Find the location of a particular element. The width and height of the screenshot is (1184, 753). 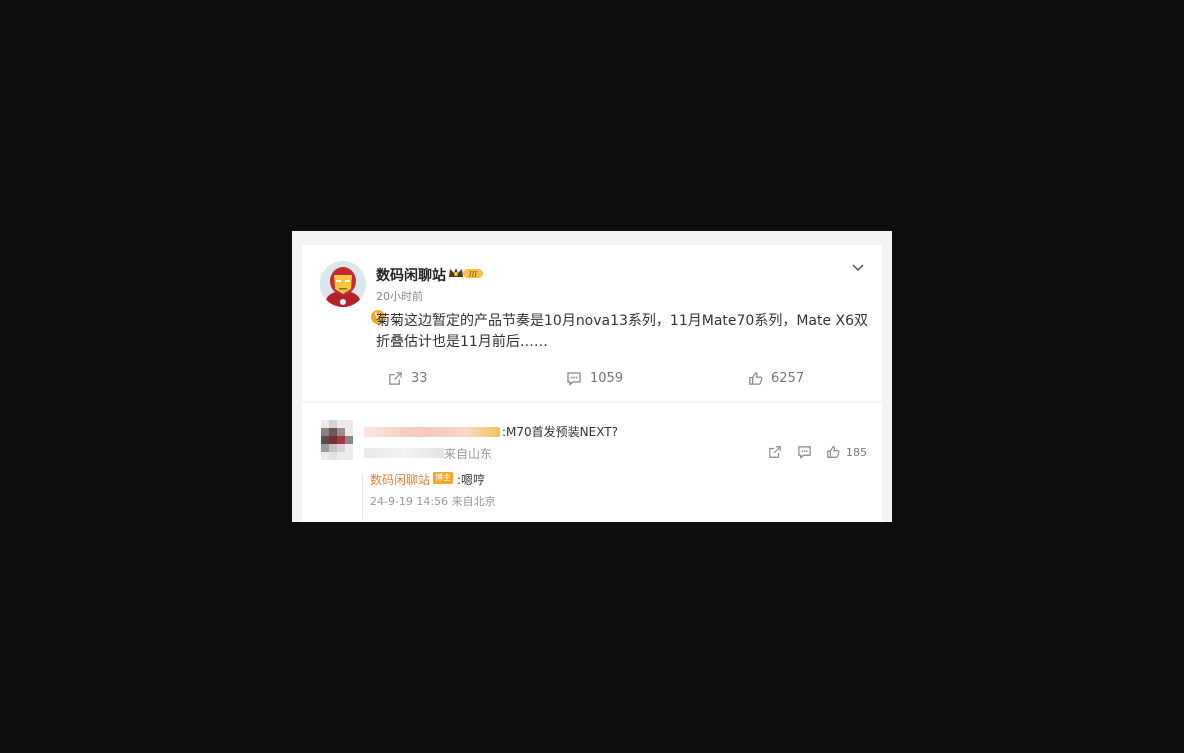

author-avatar: V is located at coordinates (353, 293).